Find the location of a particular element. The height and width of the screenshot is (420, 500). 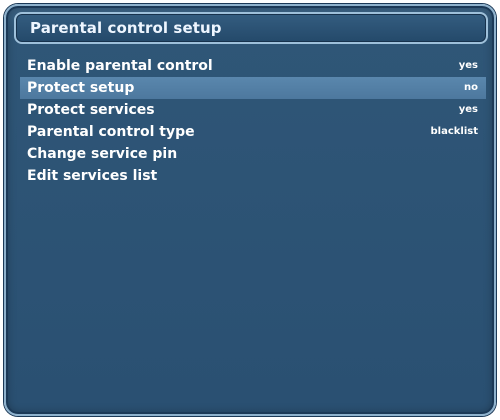

menu-item-protect-services: Protect services yes is located at coordinates (253, 110).